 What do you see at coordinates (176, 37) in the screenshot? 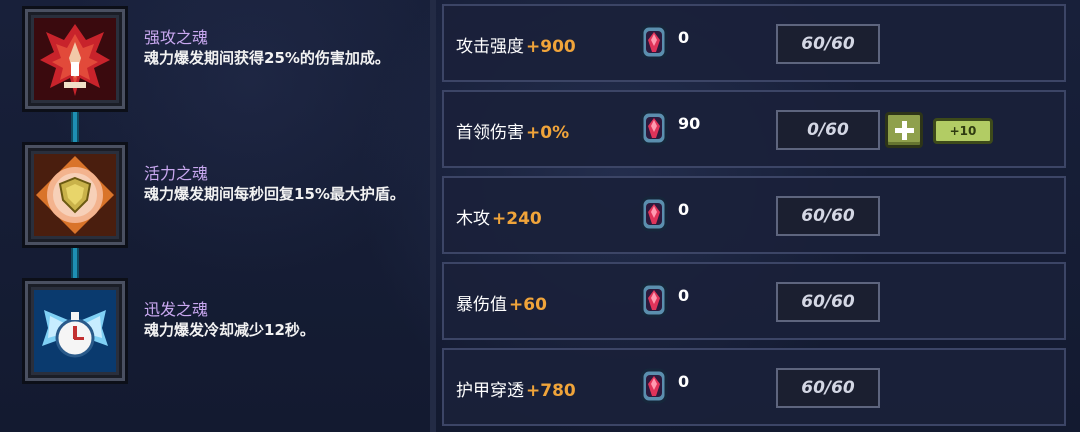
I see `soul-name: 强攻之魂` at bounding box center [176, 37].